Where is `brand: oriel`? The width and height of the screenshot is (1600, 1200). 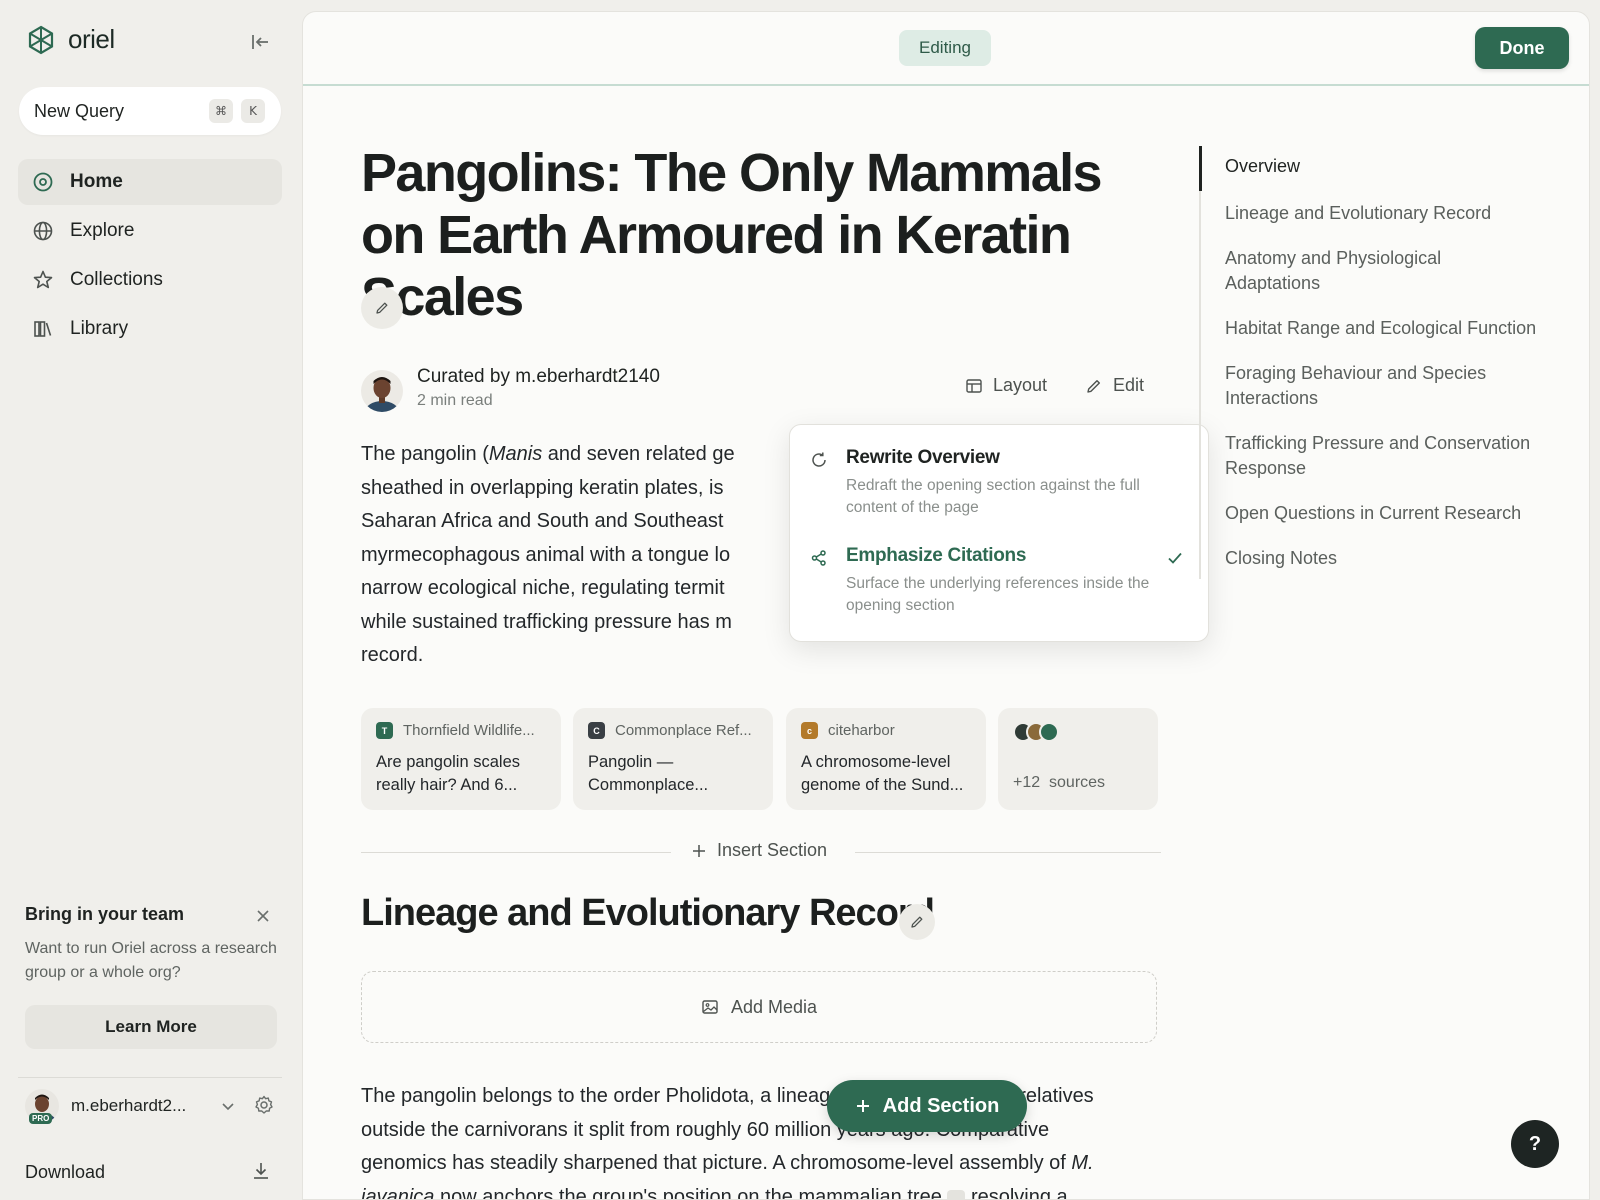
brand: oriel is located at coordinates (70, 39).